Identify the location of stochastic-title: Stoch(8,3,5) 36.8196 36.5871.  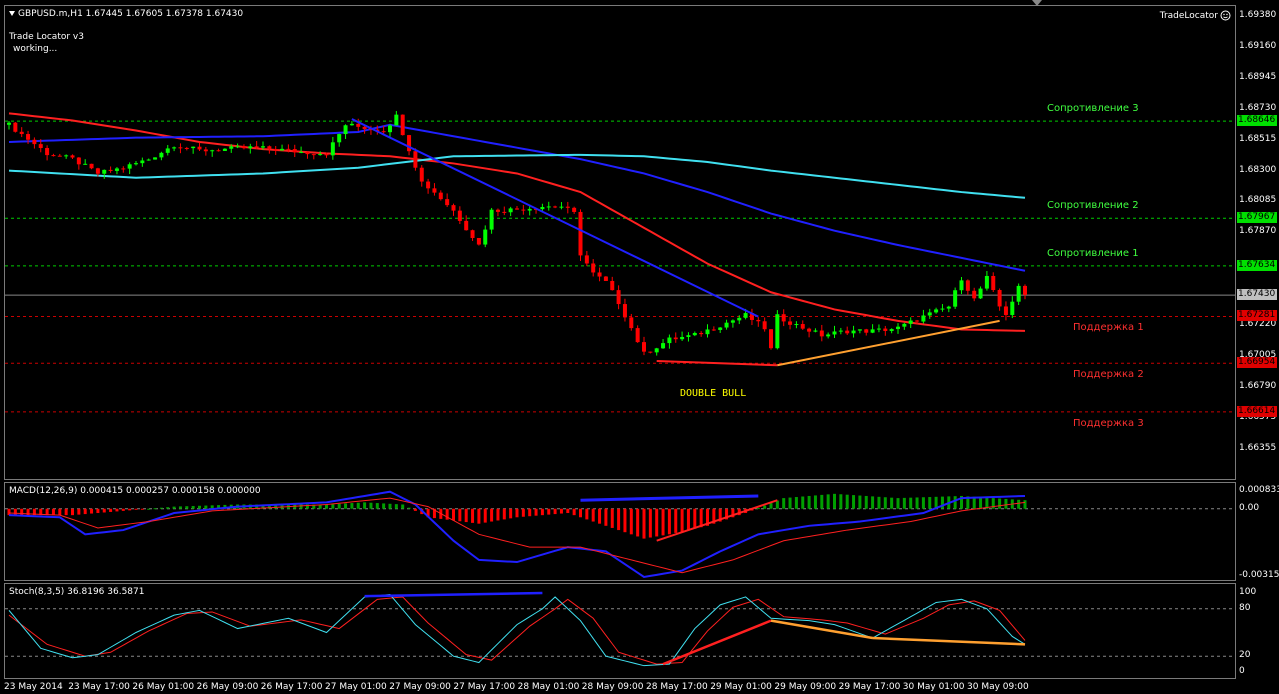
(77, 592).